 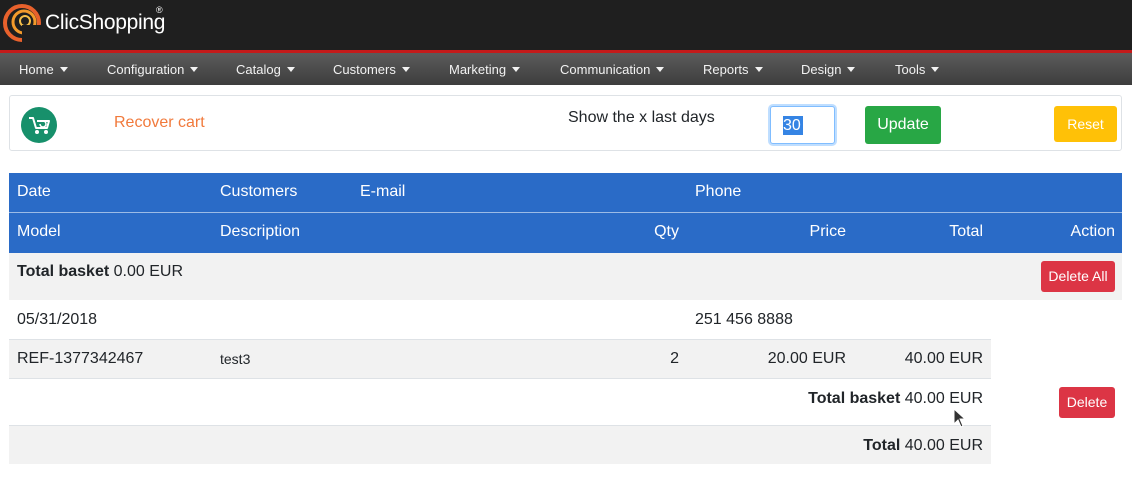 I want to click on nav-design: Design, so click(x=828, y=69).